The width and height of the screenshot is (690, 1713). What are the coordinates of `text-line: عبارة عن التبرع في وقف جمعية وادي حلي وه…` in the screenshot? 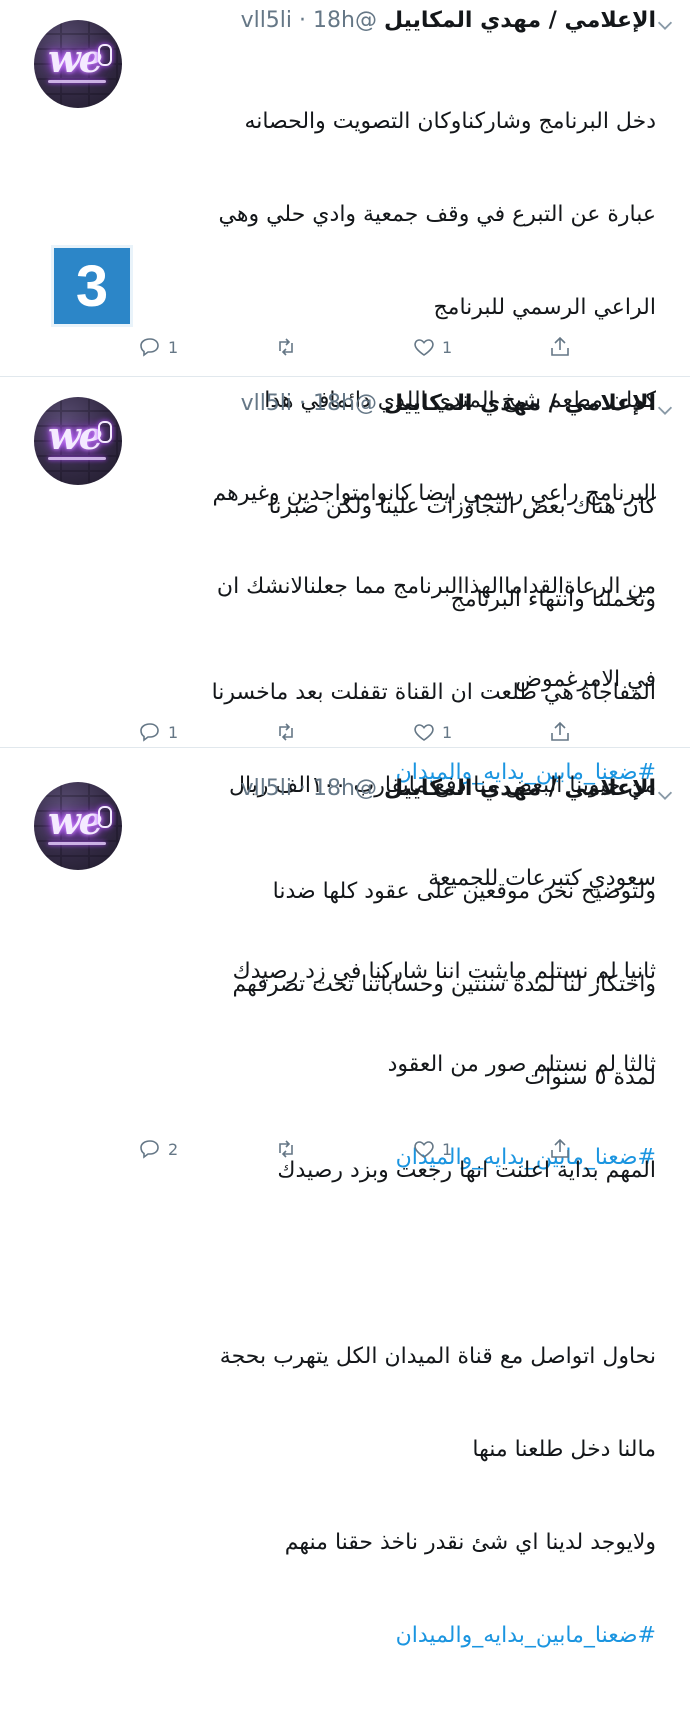 It's located at (437, 214).